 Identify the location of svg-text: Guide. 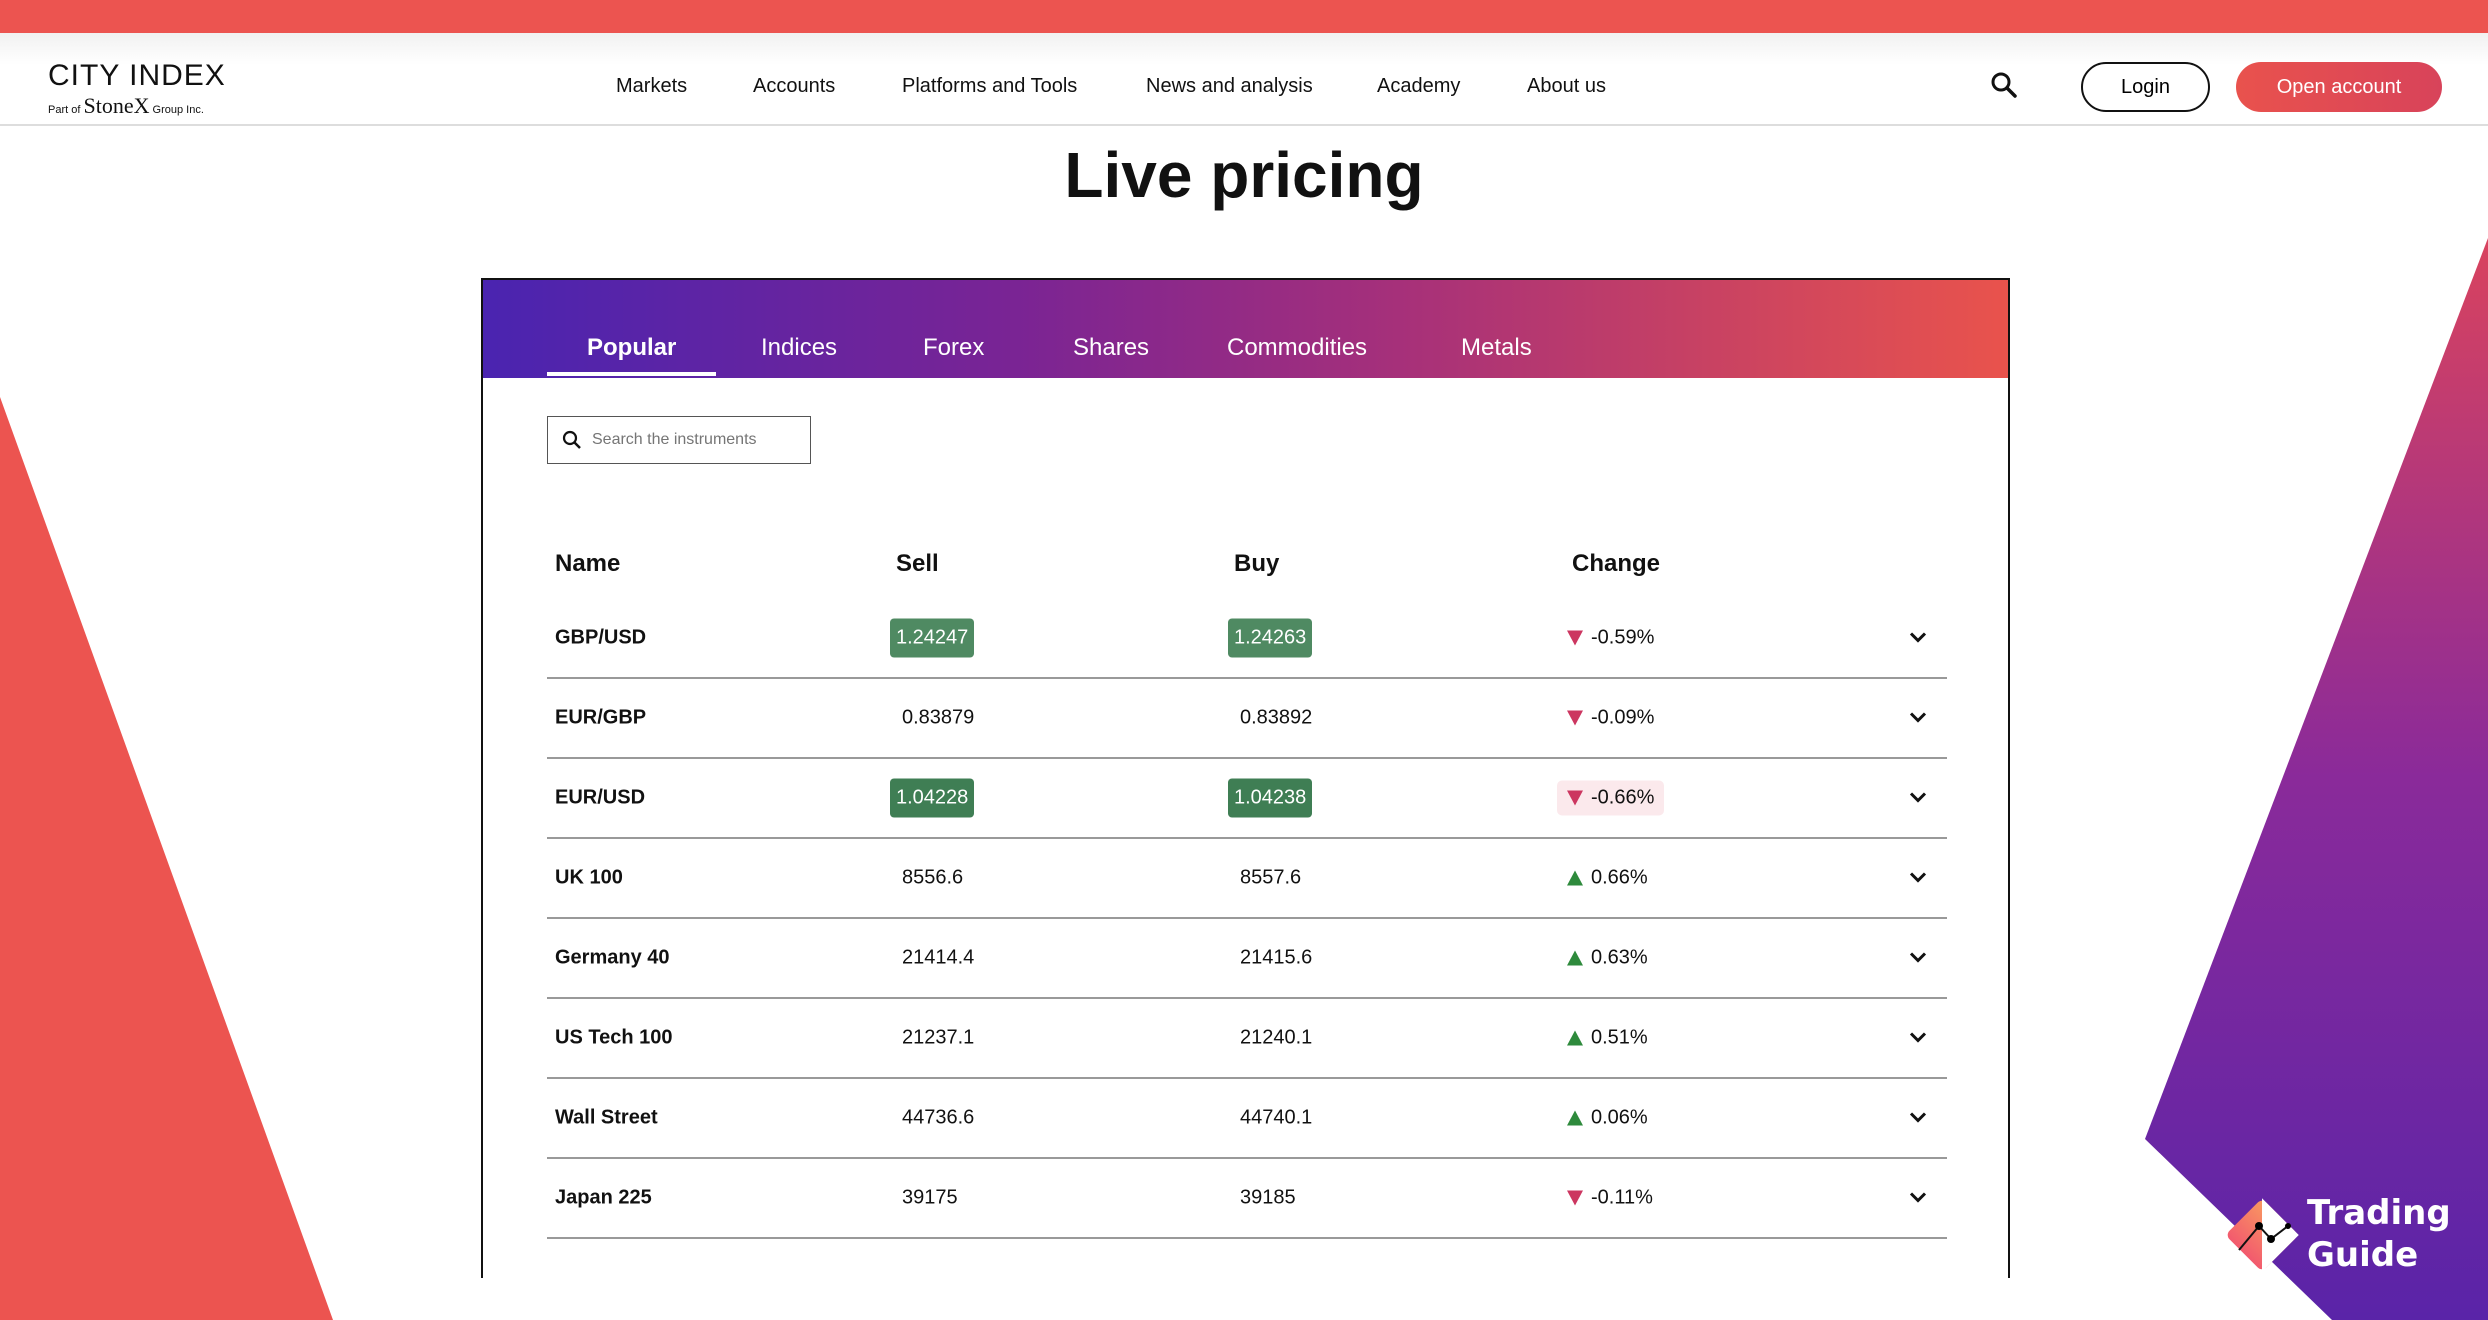
(2362, 1255).